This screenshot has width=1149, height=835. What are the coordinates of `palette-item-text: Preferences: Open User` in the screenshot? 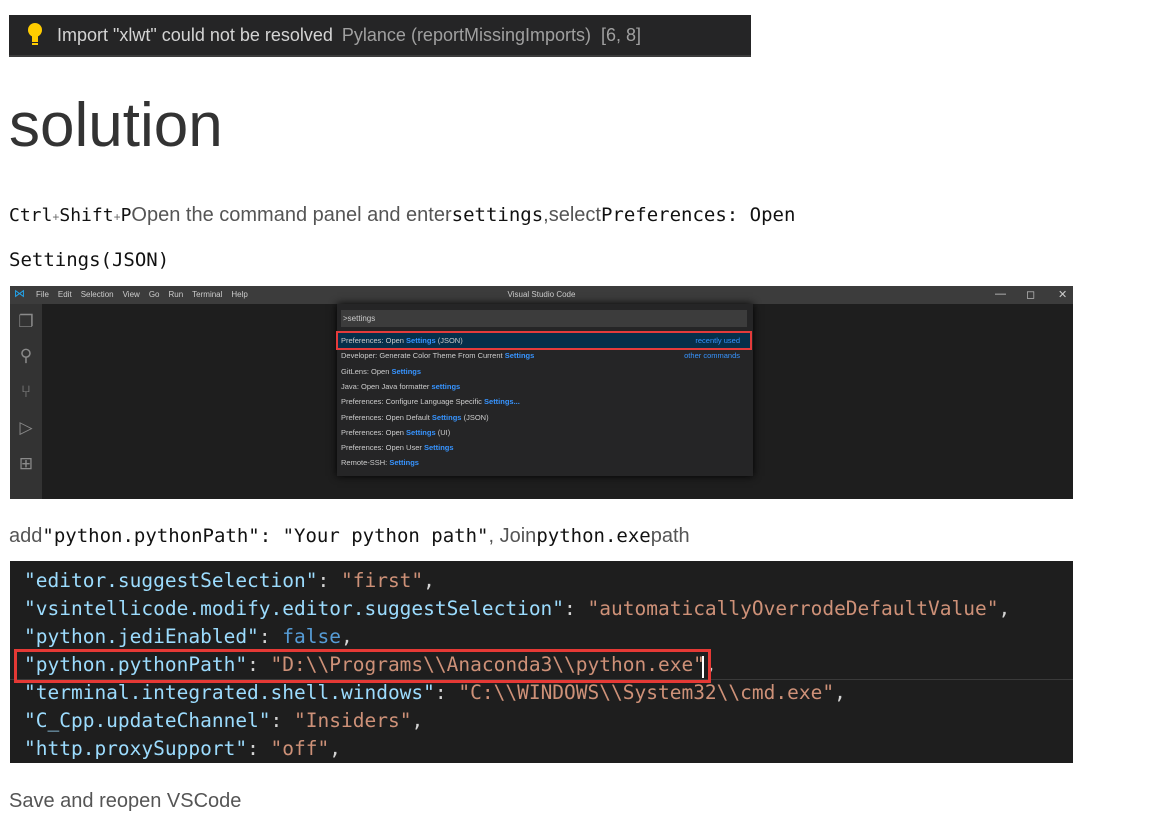 It's located at (382, 448).